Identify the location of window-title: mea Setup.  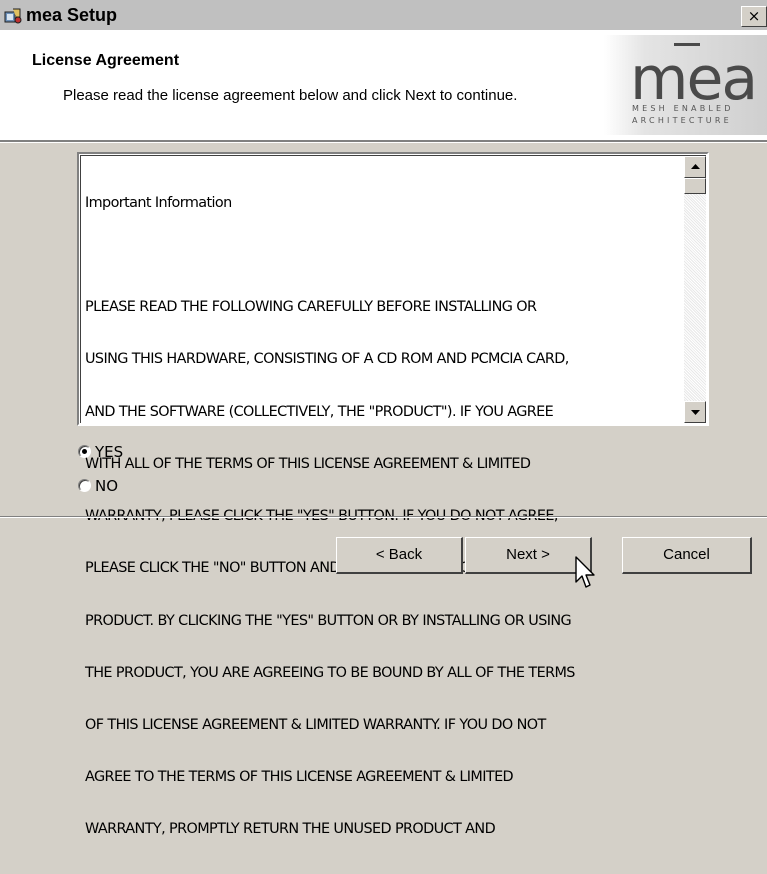
(72, 15).